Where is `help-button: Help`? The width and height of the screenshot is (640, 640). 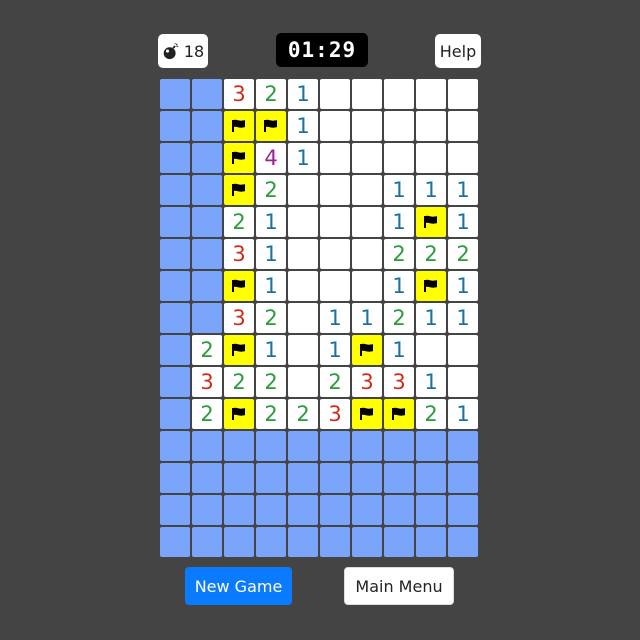
help-button: Help is located at coordinates (458, 51).